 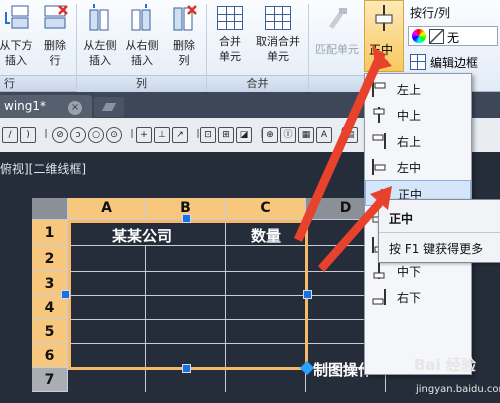 What do you see at coordinates (455, 378) in the screenshot?
I see `watermark: Bai 经验 jingyan.baidu.com` at bounding box center [455, 378].